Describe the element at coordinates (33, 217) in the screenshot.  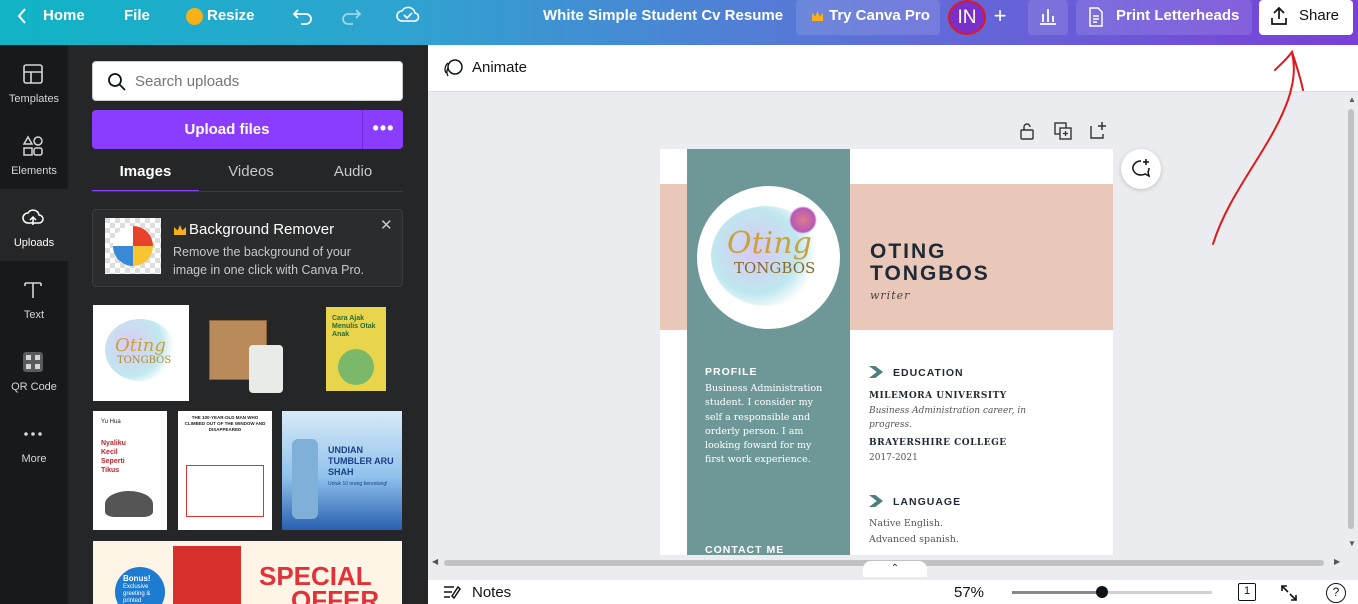
I see `uploads-icon` at that location.